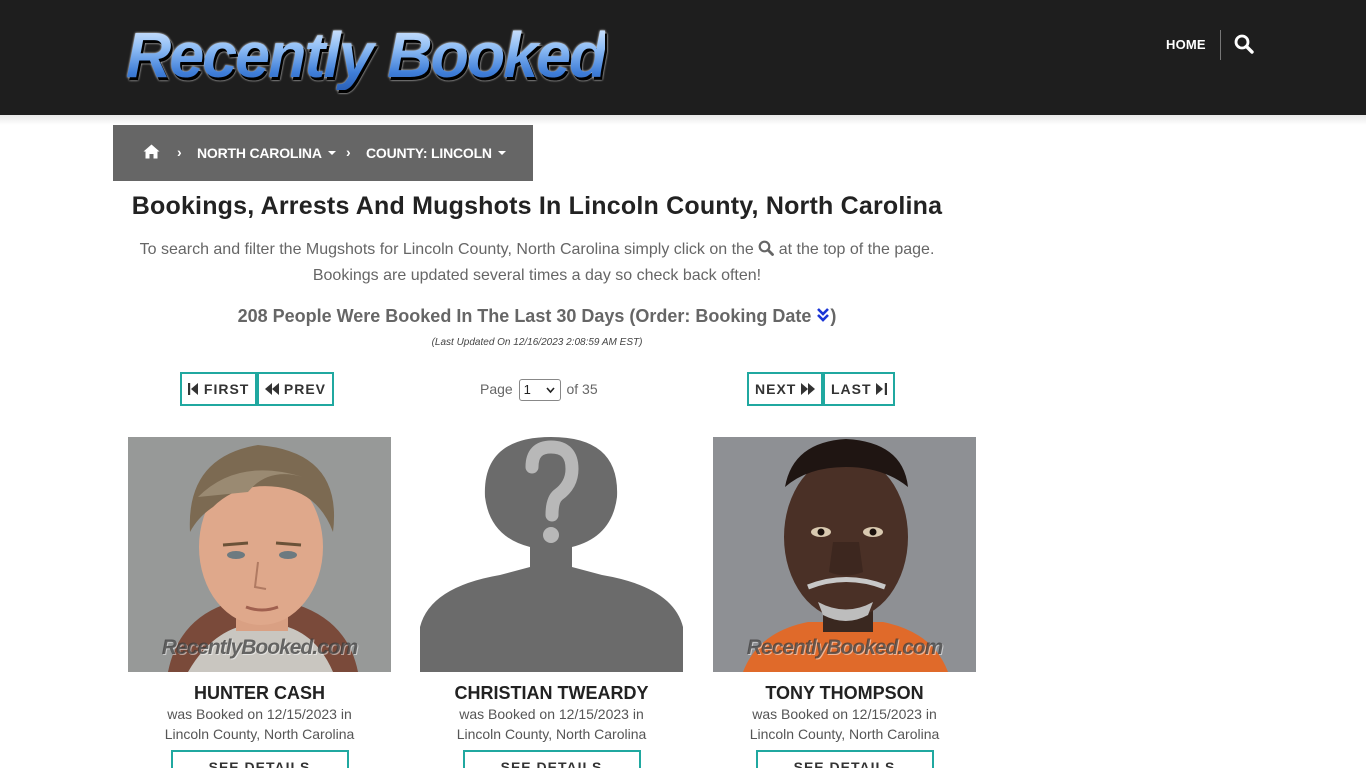 The height and width of the screenshot is (768, 1366). Describe the element at coordinates (551, 554) in the screenshot. I see `placeholder-silhouette` at that location.